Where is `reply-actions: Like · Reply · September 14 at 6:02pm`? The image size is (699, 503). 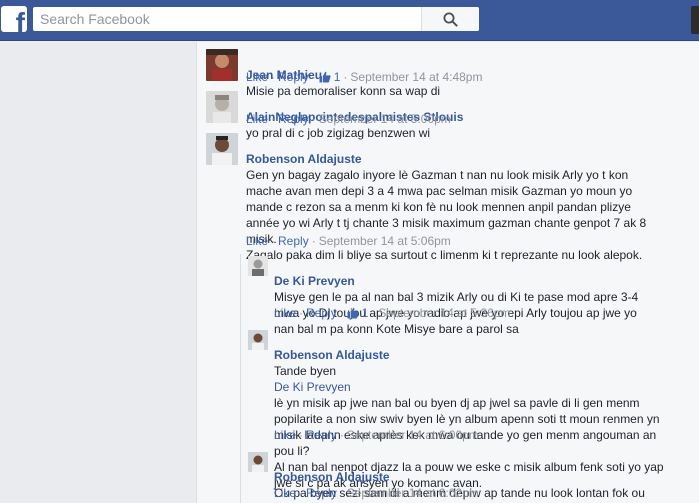
reply-actions: Like · Reply · September 14 at 6:02pm is located at coordinates (376, 493).